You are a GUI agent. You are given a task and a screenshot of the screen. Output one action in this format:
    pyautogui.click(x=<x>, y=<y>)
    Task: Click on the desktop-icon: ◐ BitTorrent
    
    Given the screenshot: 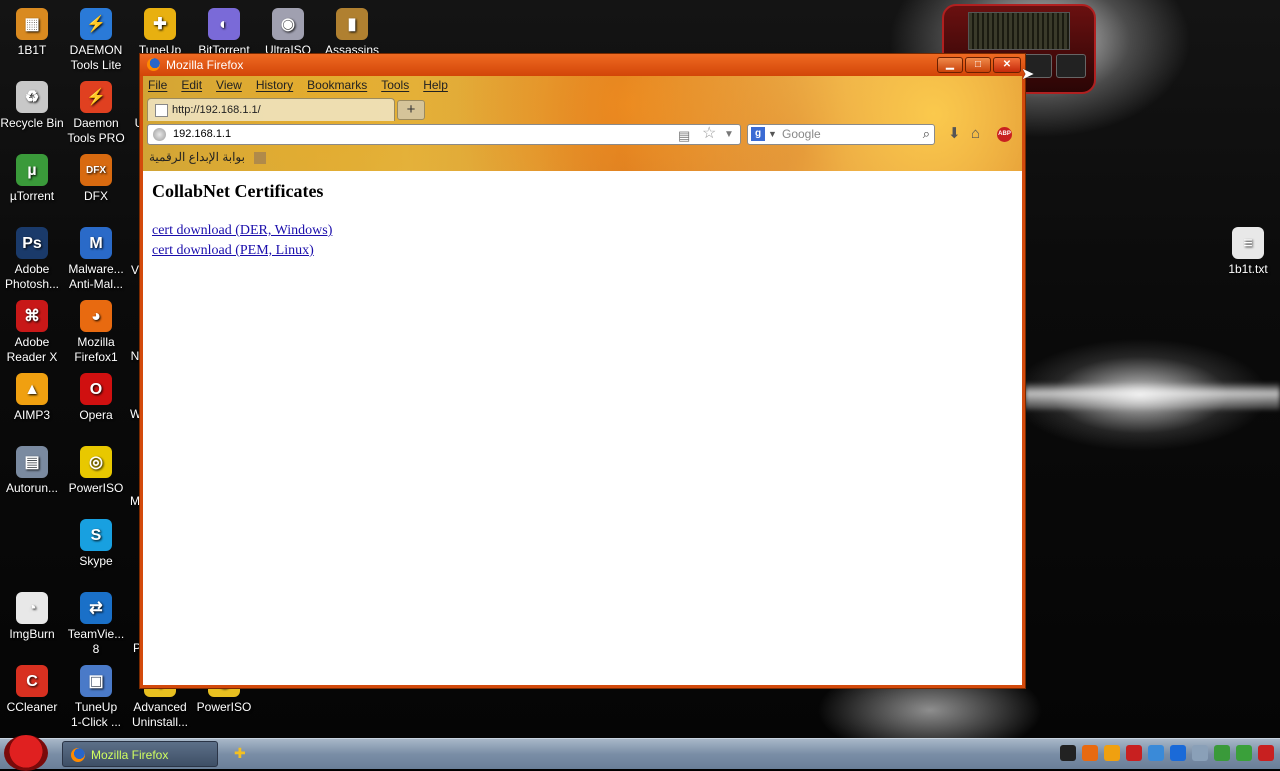 What is the action you would take?
    pyautogui.click(x=224, y=33)
    